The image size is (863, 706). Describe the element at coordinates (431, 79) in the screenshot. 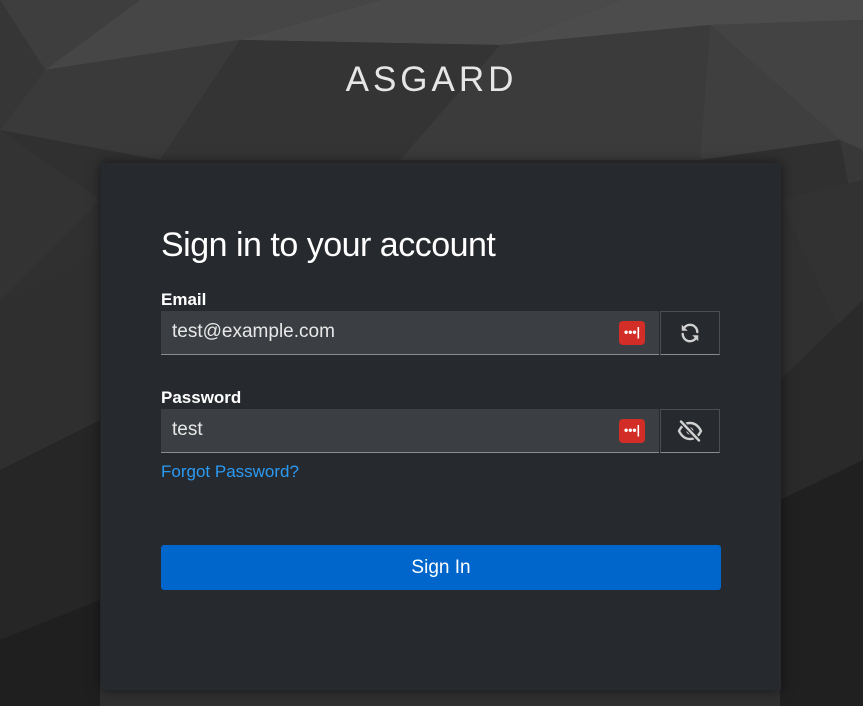

I see `brand-logo: ASGARD` at that location.